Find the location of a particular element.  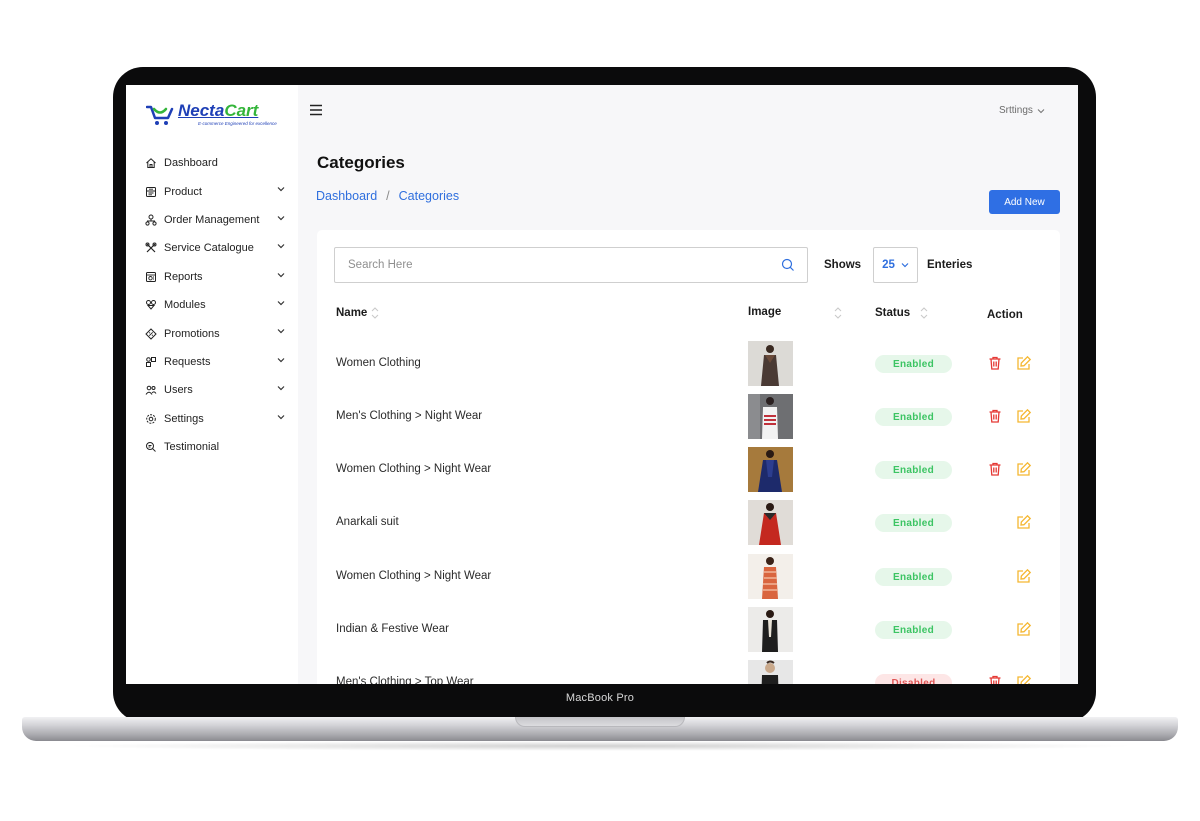

sidebar-item-requests: Requests is located at coordinates (216, 362).